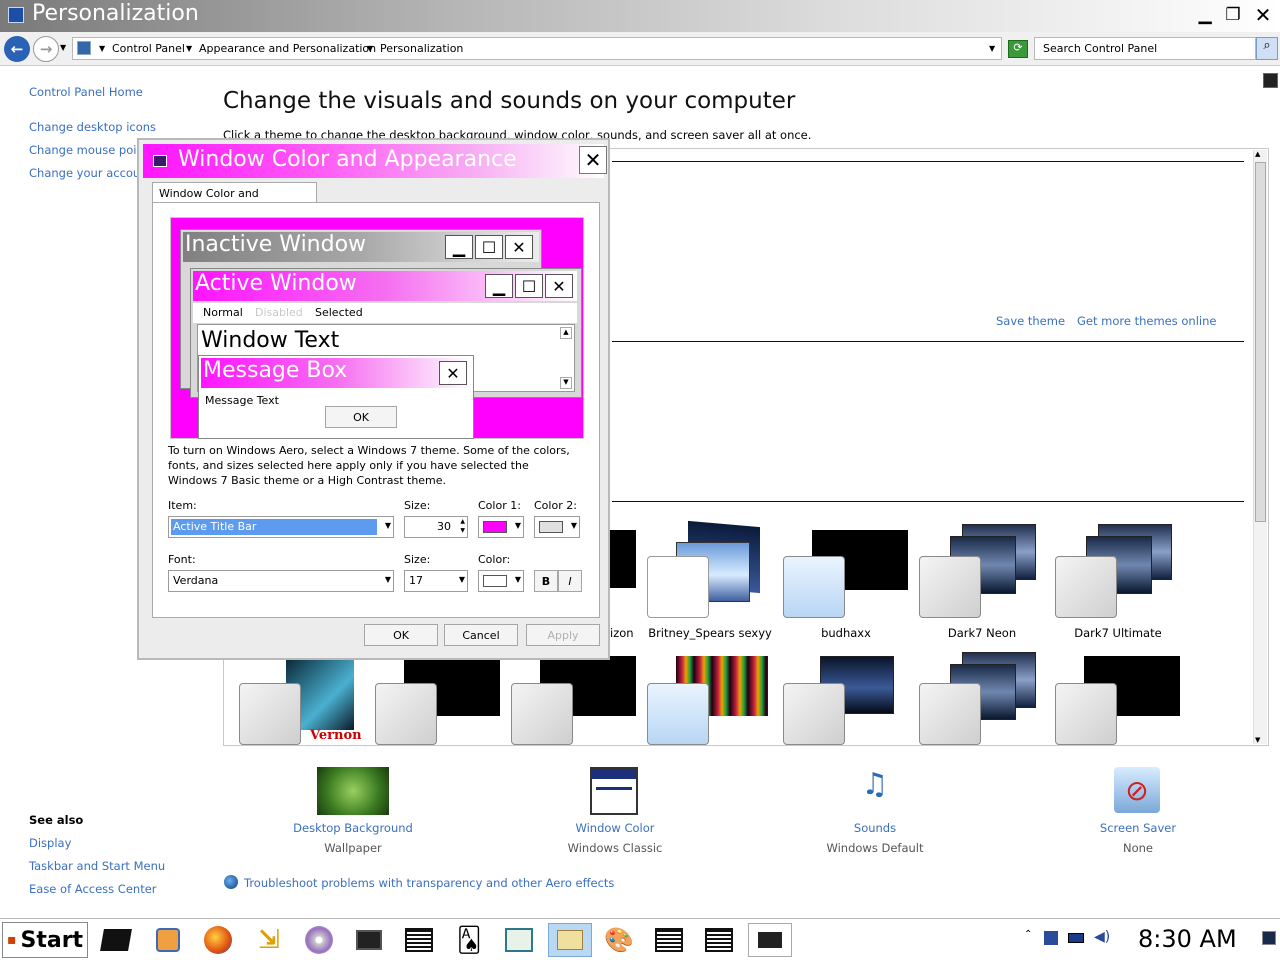 Image resolution: width=1280 pixels, height=960 pixels. I want to click on refresh-icon: ⟳, so click(1018, 49).